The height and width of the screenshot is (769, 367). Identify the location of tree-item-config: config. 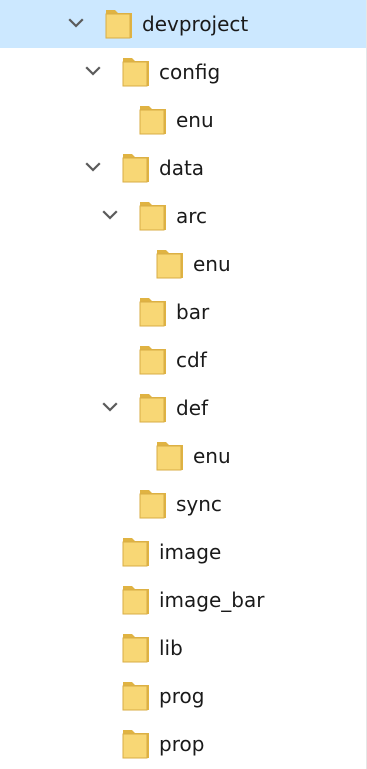
(183, 72).